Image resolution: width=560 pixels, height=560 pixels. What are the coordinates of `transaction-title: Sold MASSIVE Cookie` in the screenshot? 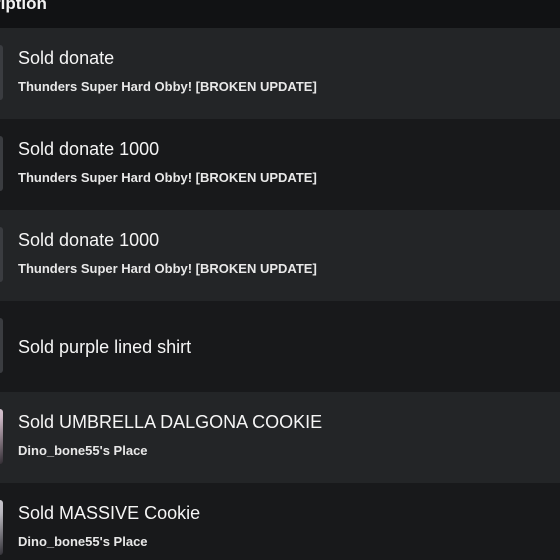 It's located at (109, 513).